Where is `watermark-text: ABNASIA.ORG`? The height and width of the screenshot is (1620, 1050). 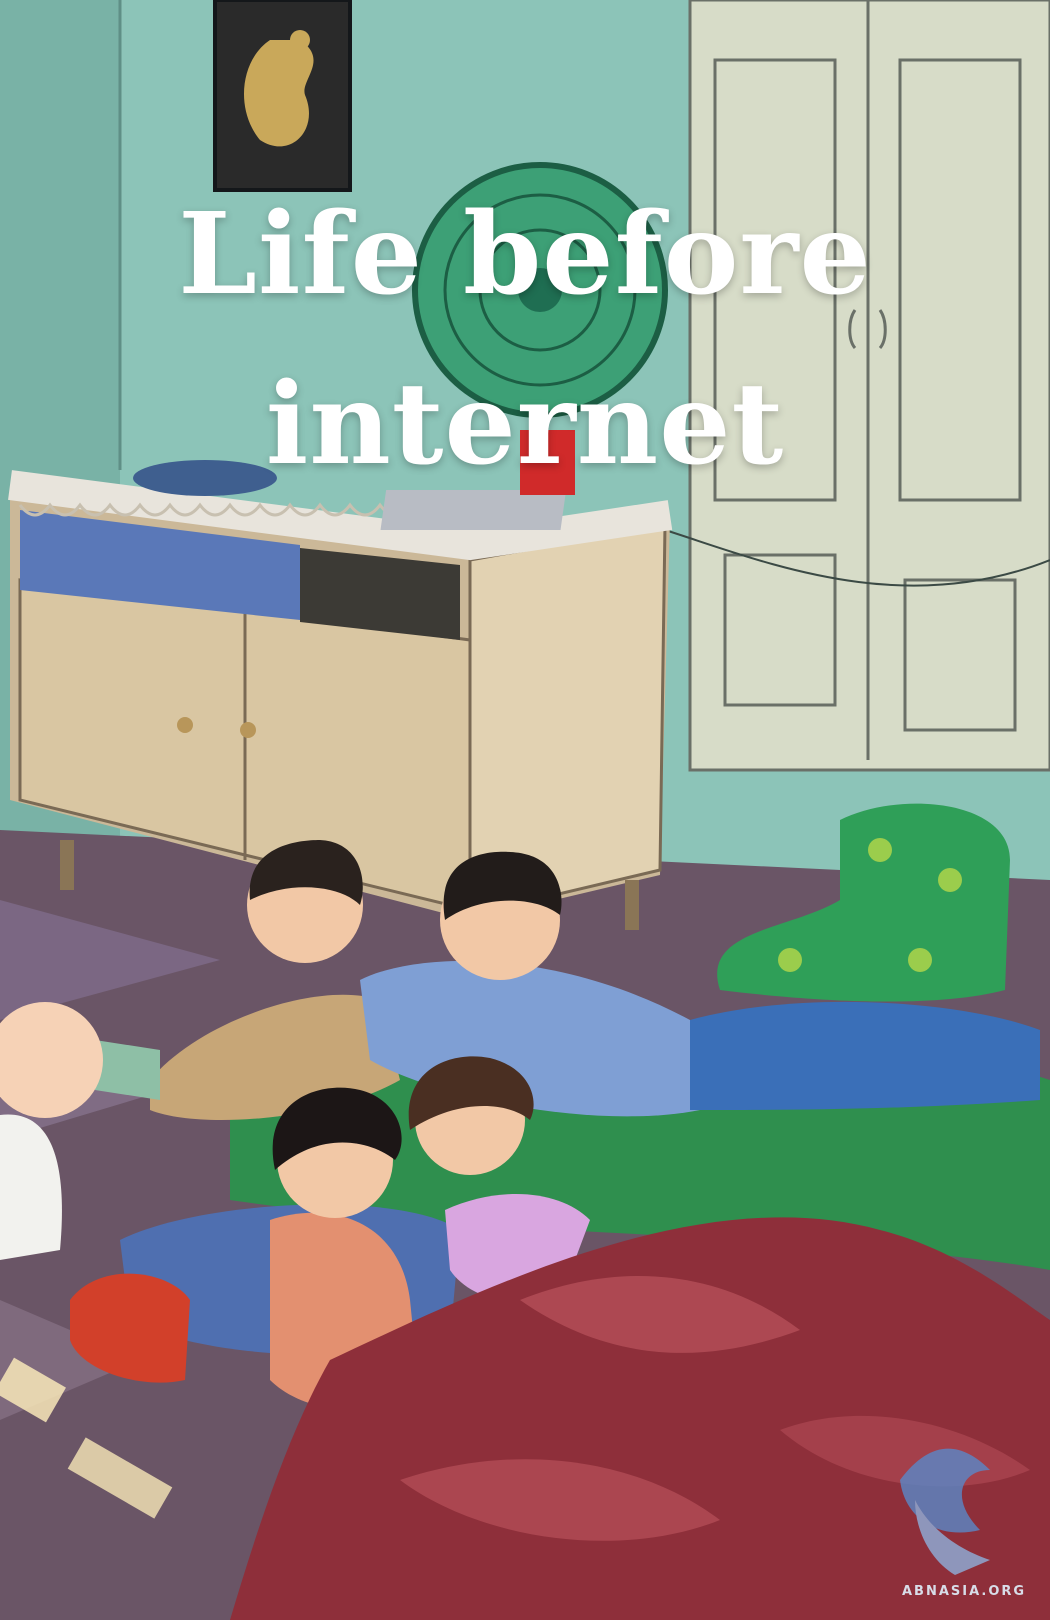
watermark-text: ABNASIA.ORG is located at coordinates (964, 1591).